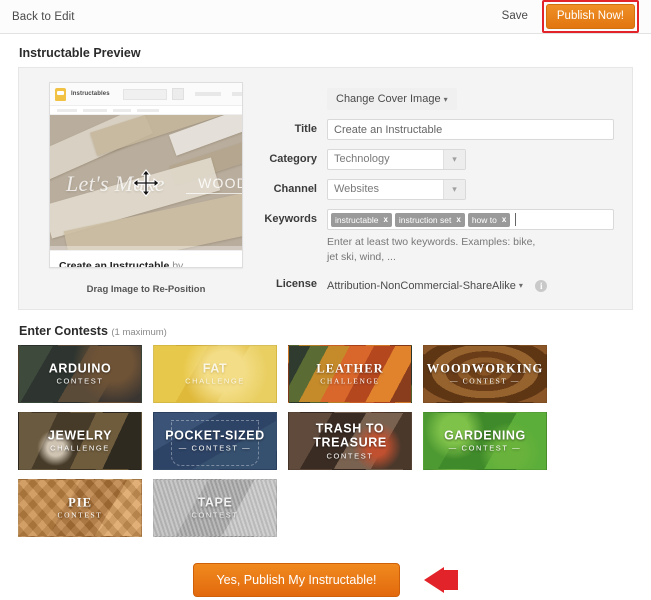 This screenshot has height=600, width=651. I want to click on contest-card-label: TRASH TO TREASURE CONTEST, so click(350, 440).